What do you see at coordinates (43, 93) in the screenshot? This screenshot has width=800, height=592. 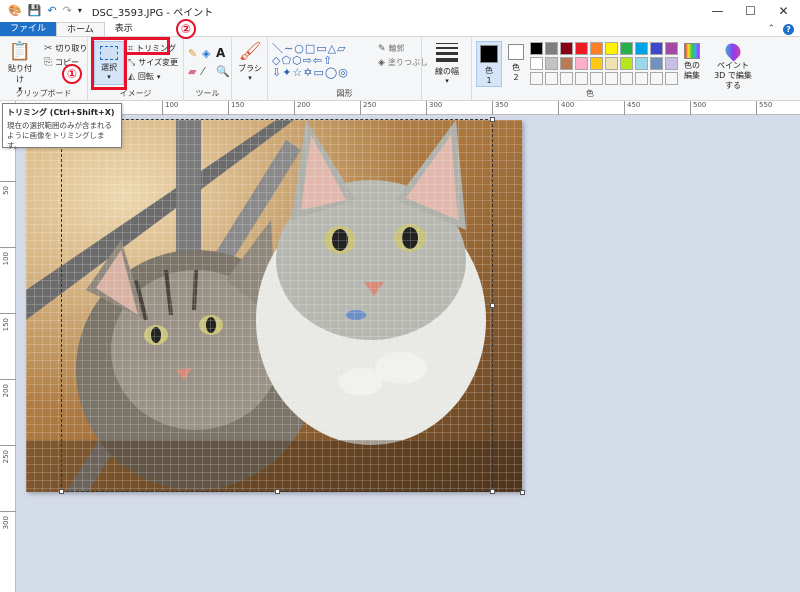 I see `clipboard-group-label: クリップボード` at bounding box center [43, 93].